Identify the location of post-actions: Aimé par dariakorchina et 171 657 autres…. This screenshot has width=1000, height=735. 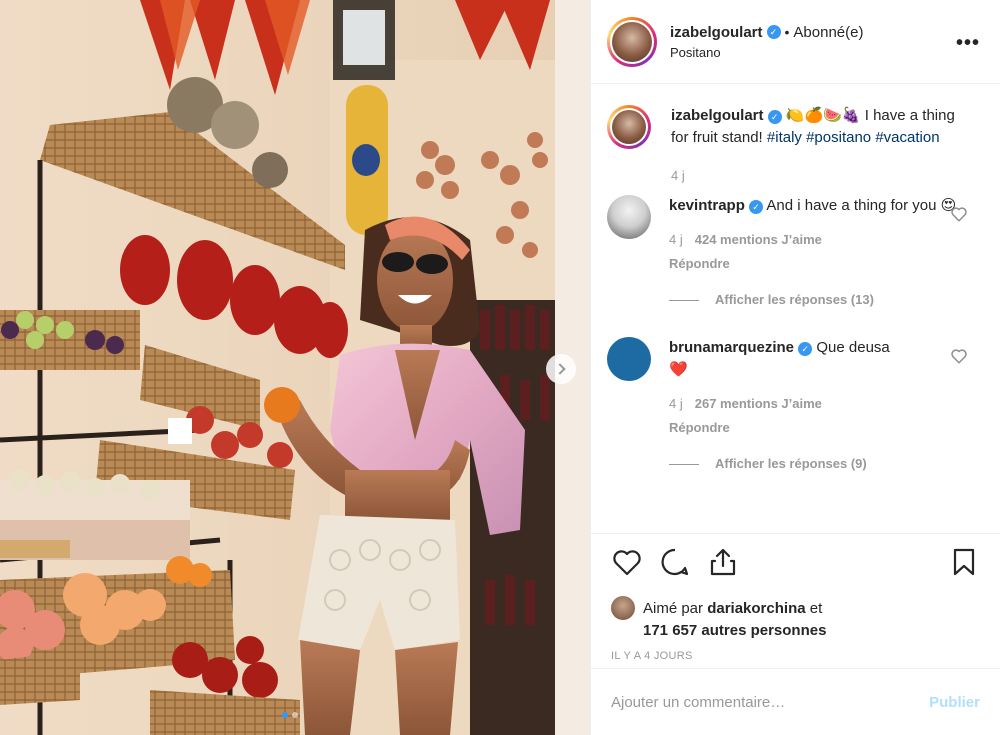
(795, 600).